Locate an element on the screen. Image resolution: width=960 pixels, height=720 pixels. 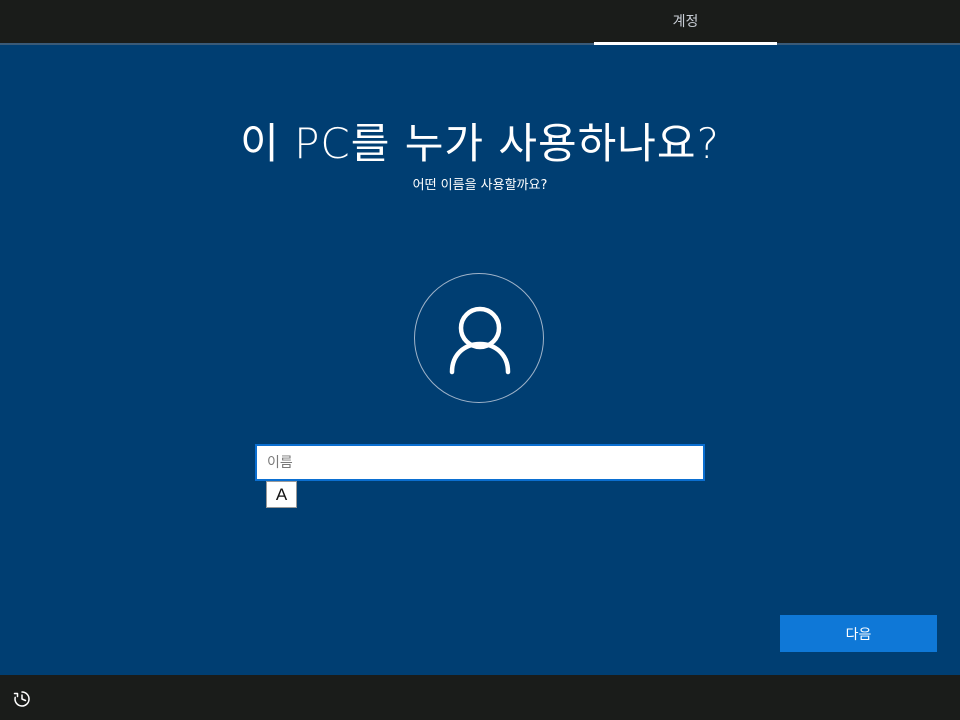
name-input is located at coordinates (480, 462).